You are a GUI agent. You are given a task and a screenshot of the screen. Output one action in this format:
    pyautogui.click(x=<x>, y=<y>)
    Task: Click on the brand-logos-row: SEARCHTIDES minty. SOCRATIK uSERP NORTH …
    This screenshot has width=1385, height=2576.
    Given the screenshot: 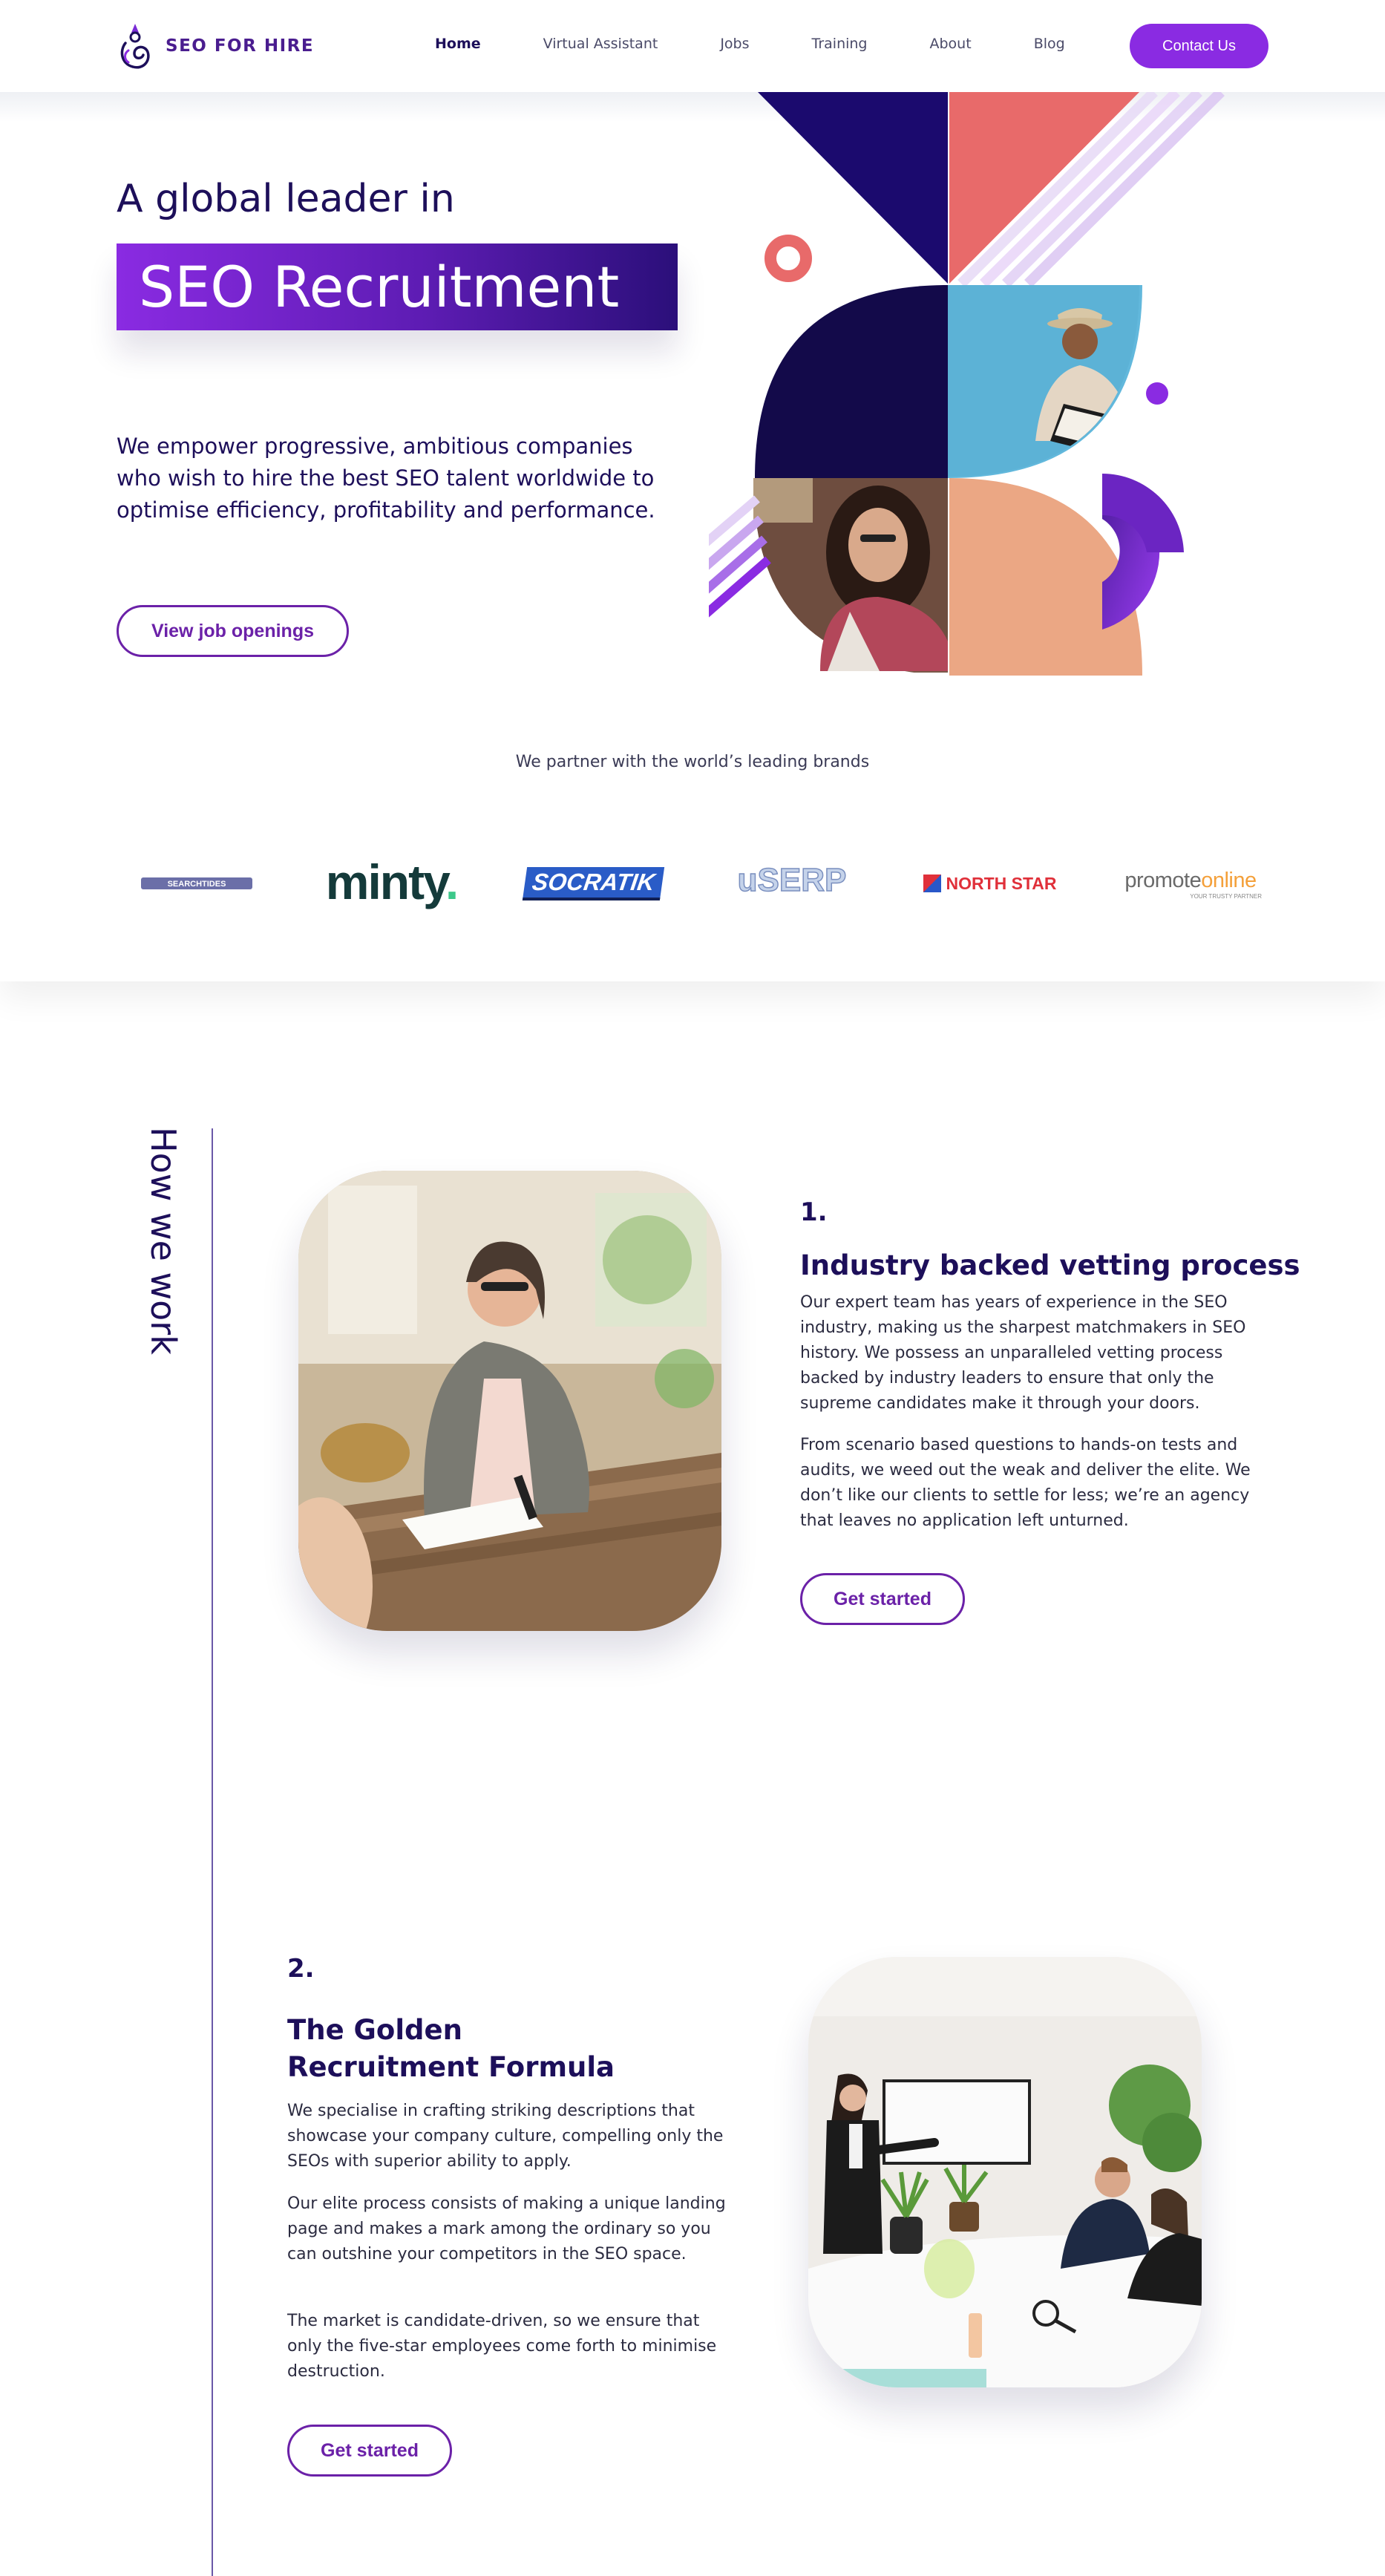 What is the action you would take?
    pyautogui.click(x=692, y=884)
    